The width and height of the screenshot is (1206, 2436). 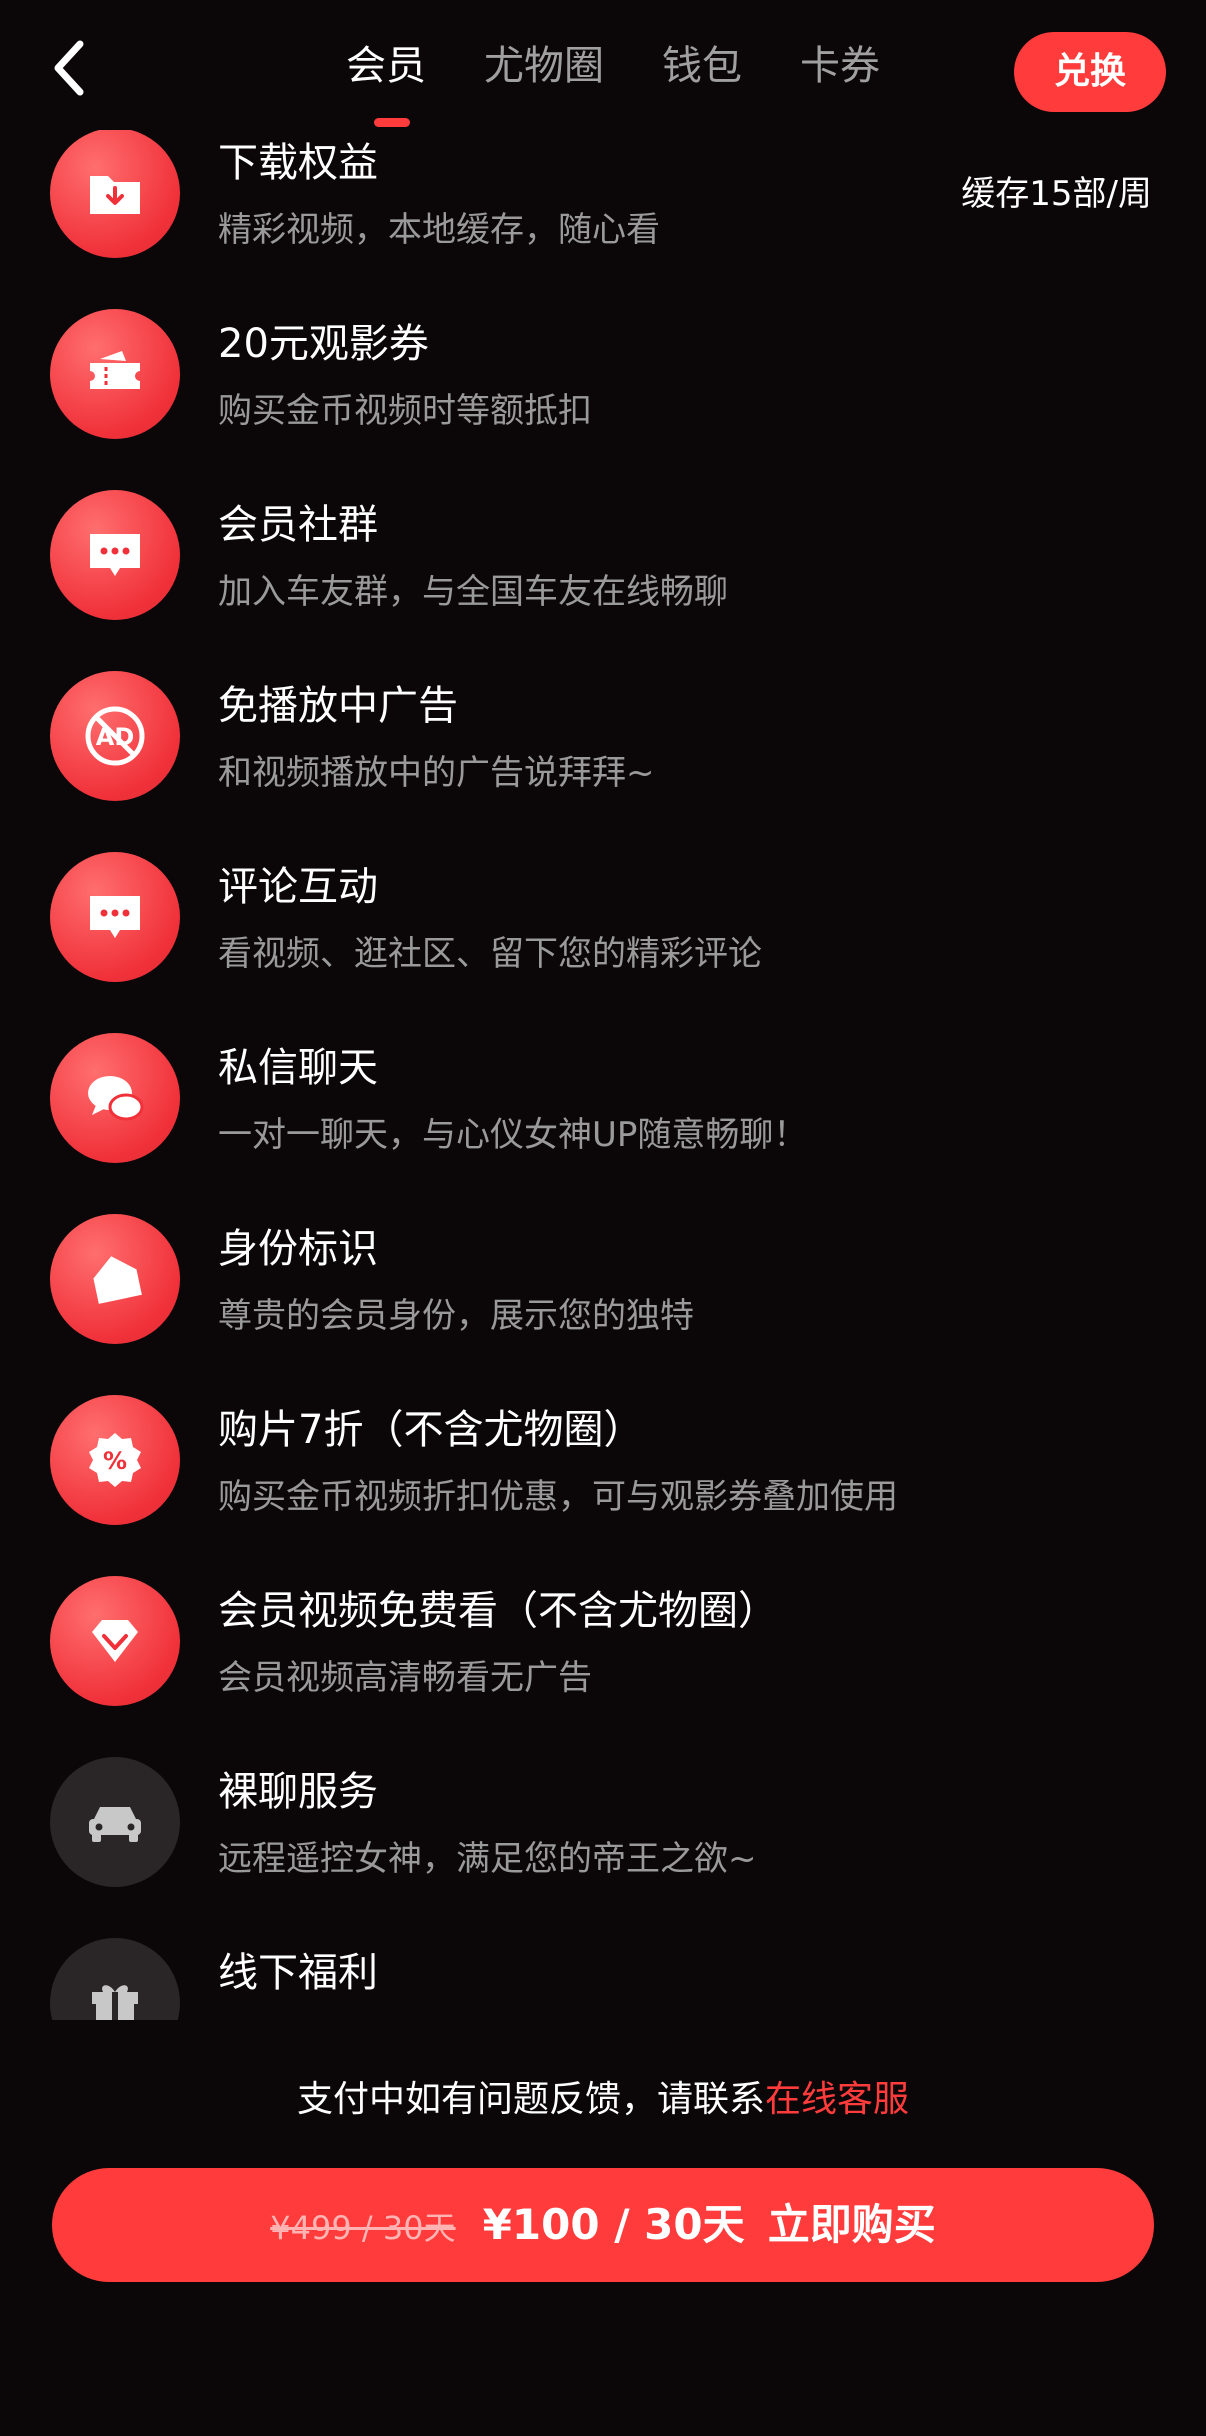 What do you see at coordinates (115, 1098) in the screenshot?
I see `private-chat-icon` at bounding box center [115, 1098].